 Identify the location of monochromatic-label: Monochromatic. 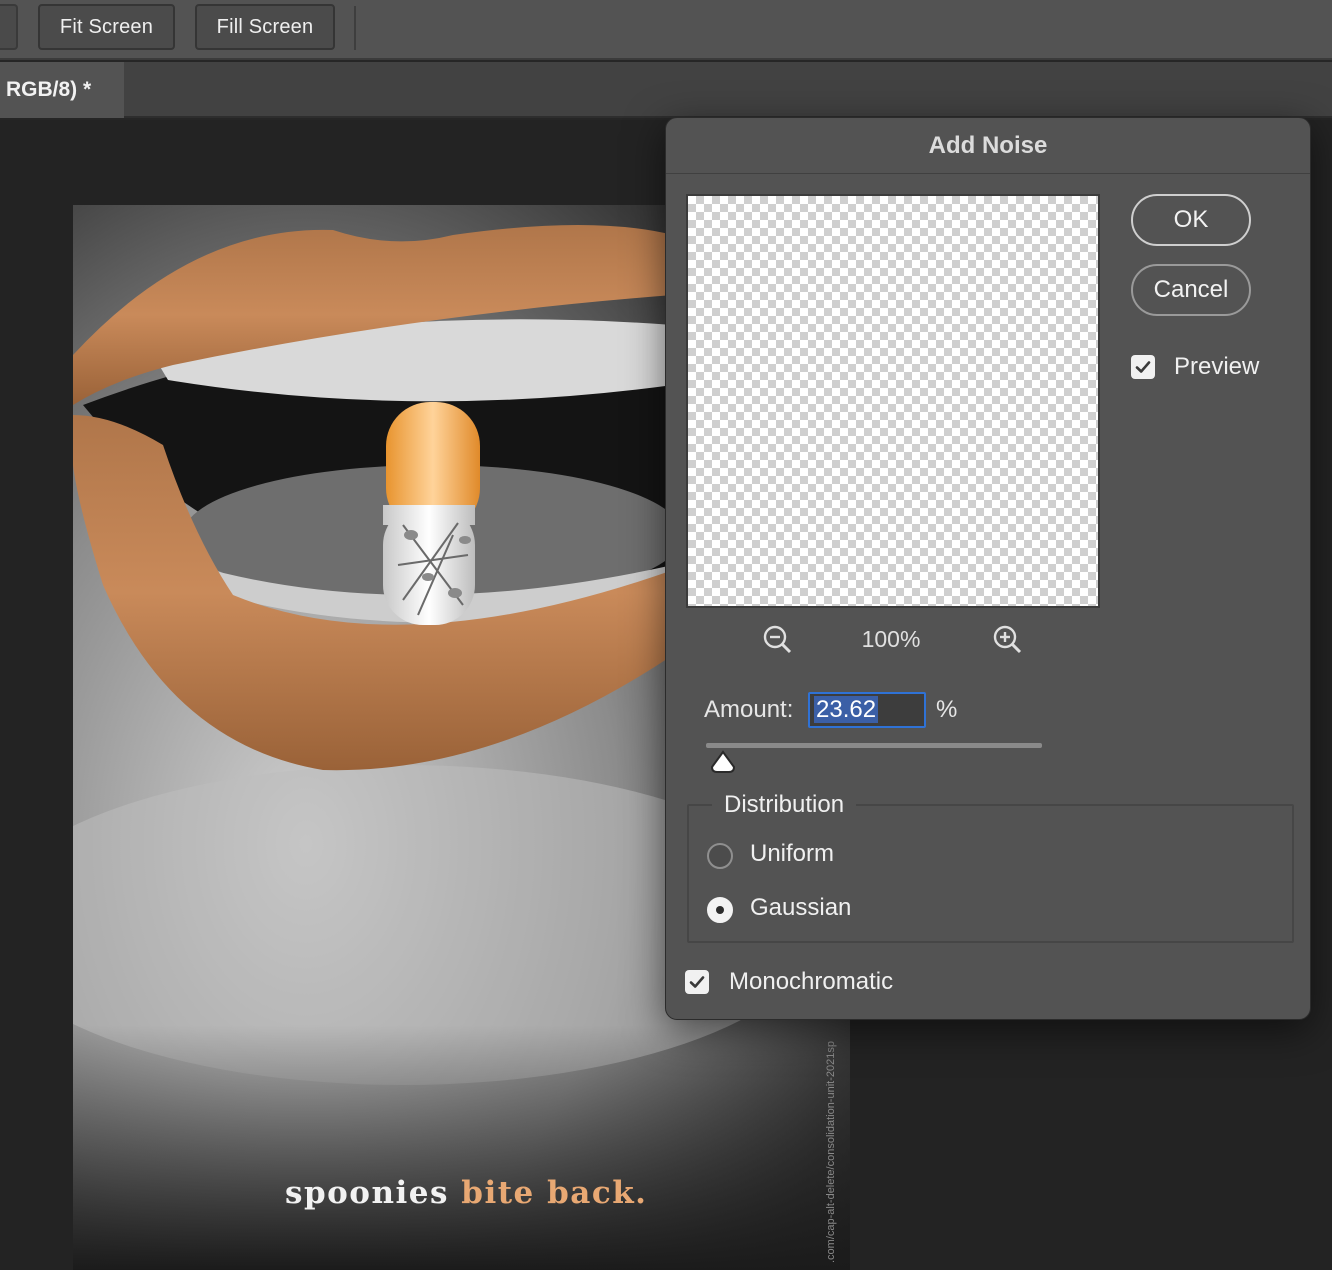
(811, 982).